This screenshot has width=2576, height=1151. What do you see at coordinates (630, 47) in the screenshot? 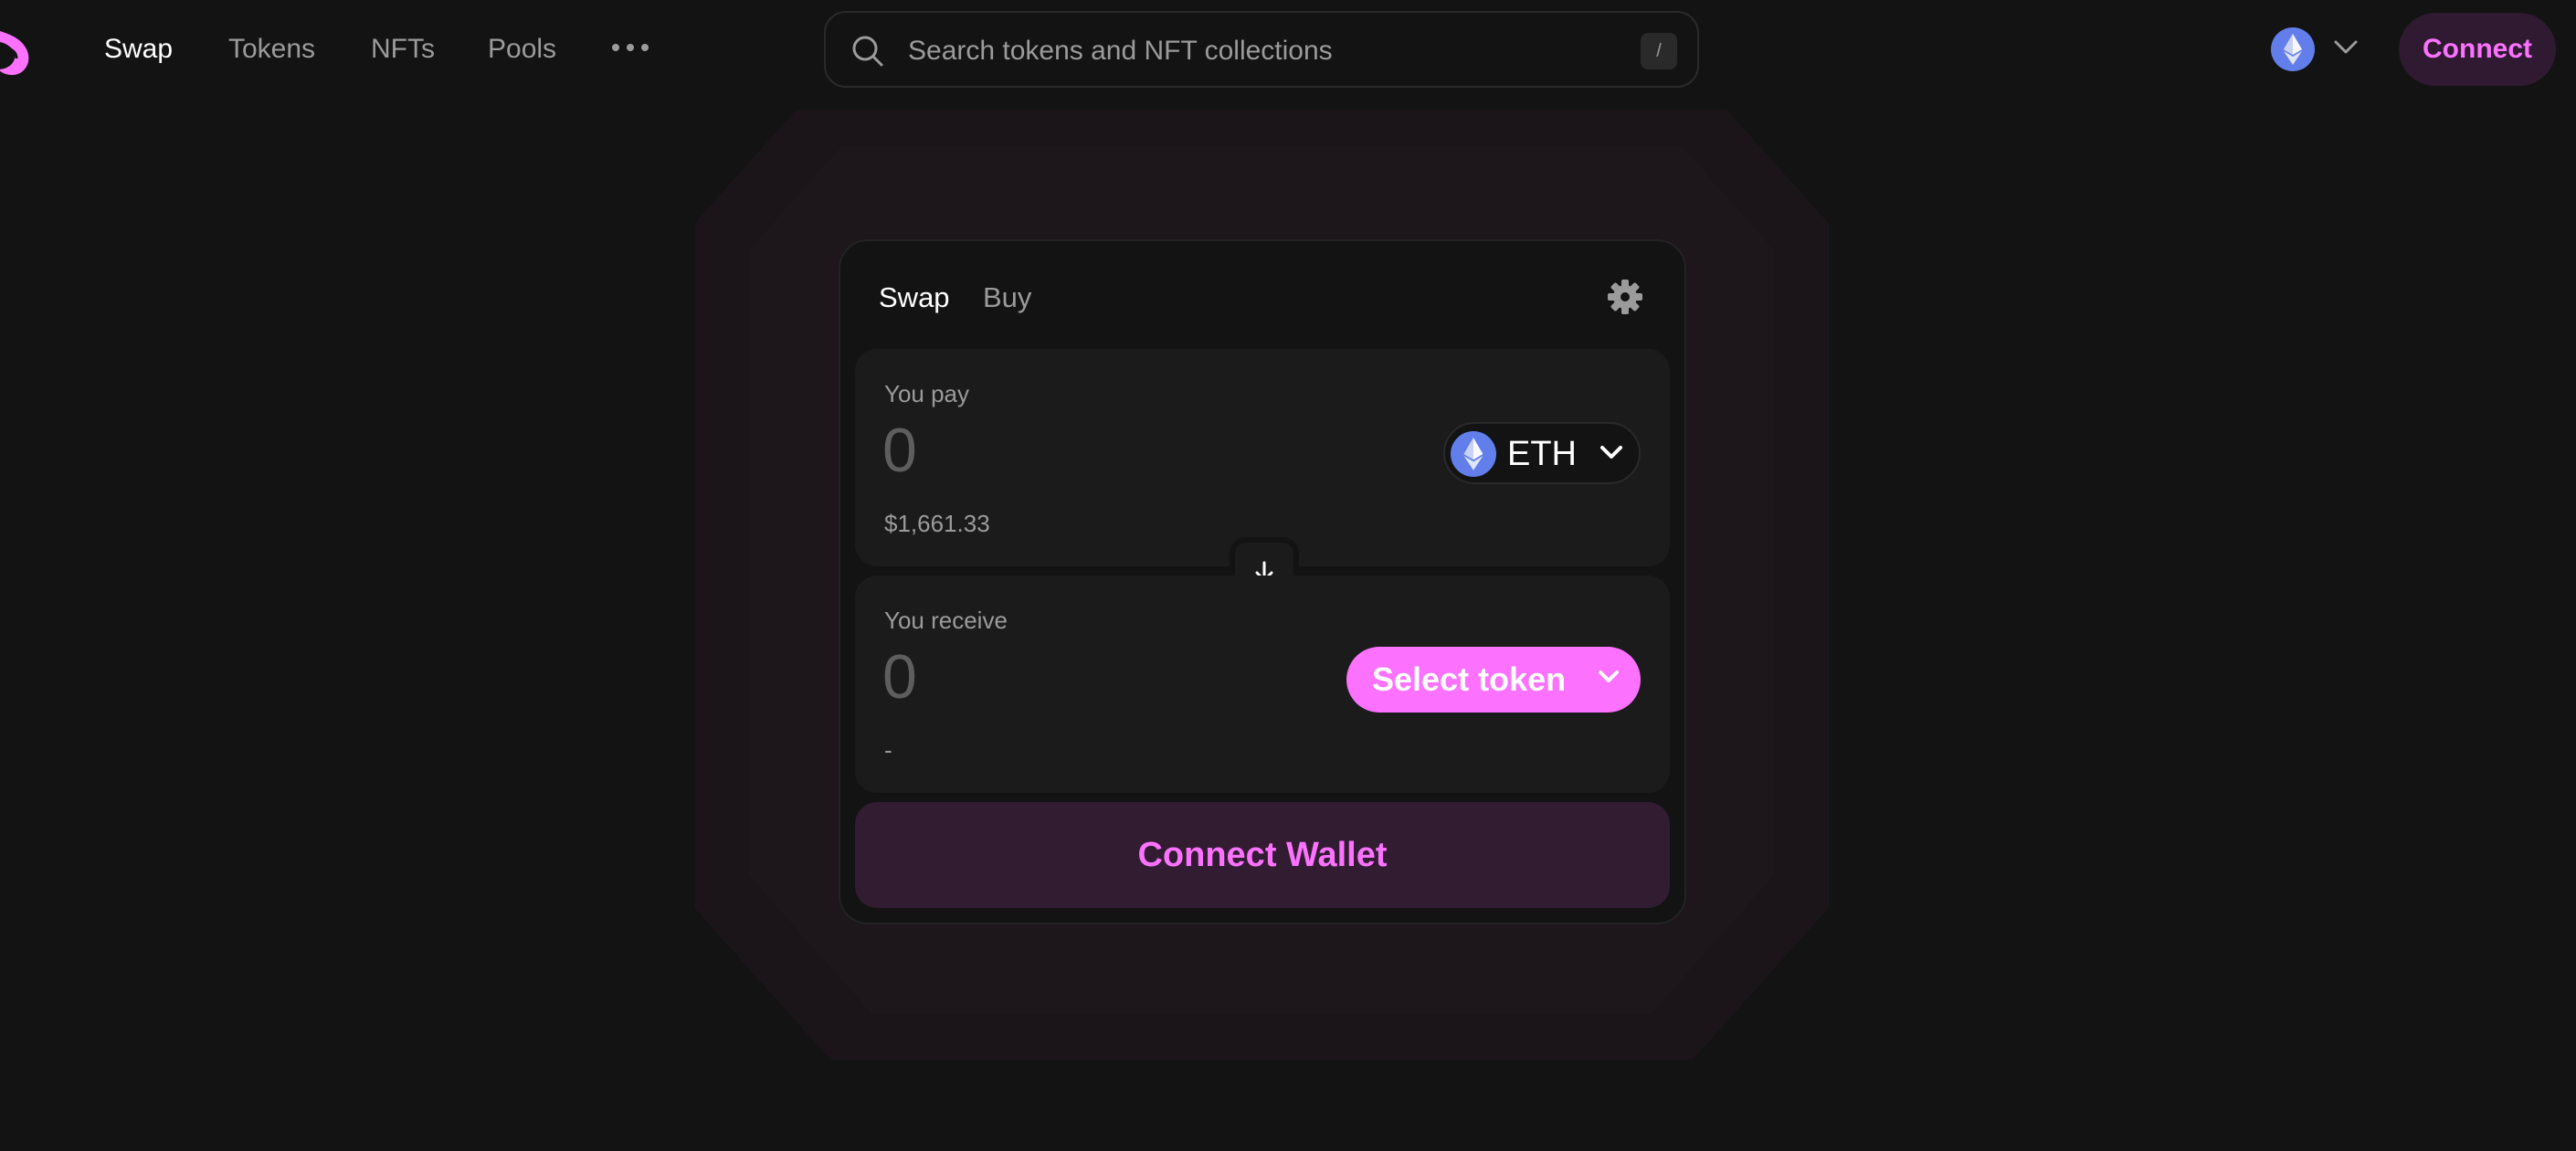
I see `more-dots-icon` at bounding box center [630, 47].